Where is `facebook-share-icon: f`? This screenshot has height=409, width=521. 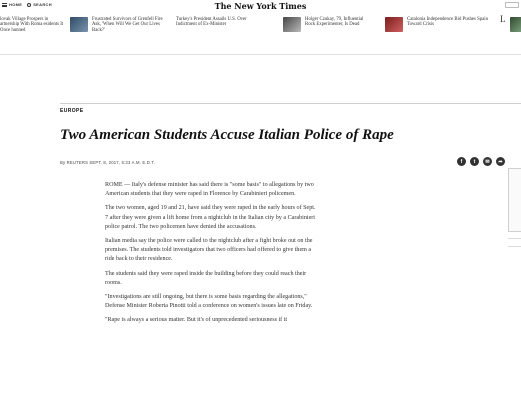 facebook-share-icon: f is located at coordinates (461, 161).